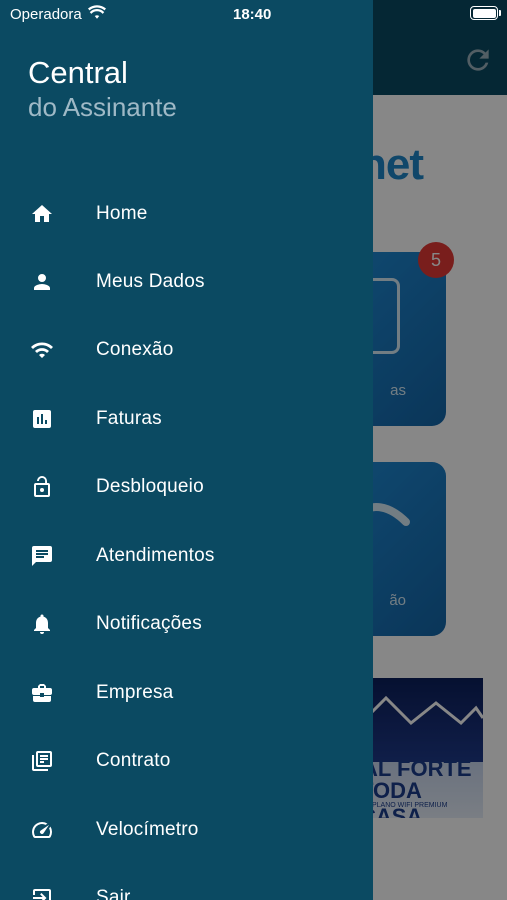 The height and width of the screenshot is (900, 507). Describe the element at coordinates (135, 349) in the screenshot. I see `menu-label-conexao: Conexão` at that location.